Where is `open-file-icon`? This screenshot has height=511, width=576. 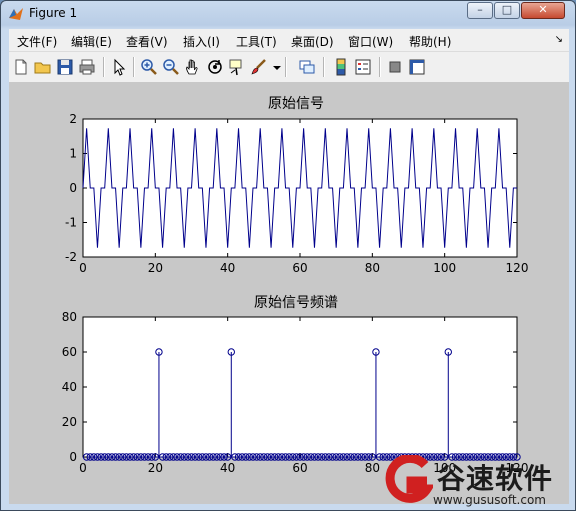
open-file-icon is located at coordinates (43, 67).